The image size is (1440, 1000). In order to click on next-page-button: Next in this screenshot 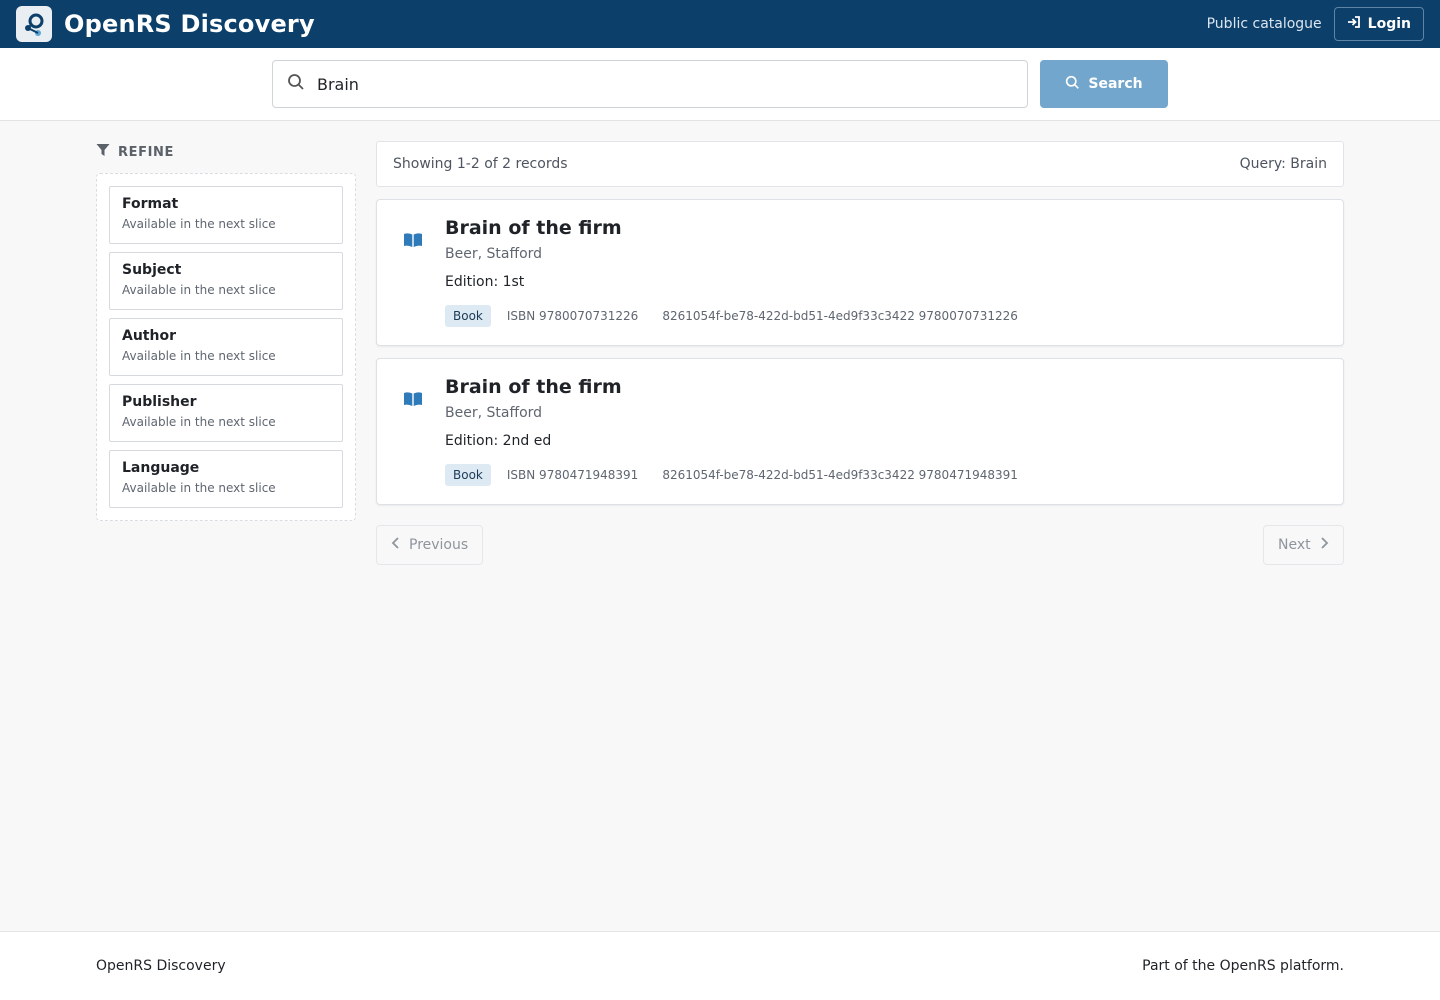, I will do `click(1303, 545)`.